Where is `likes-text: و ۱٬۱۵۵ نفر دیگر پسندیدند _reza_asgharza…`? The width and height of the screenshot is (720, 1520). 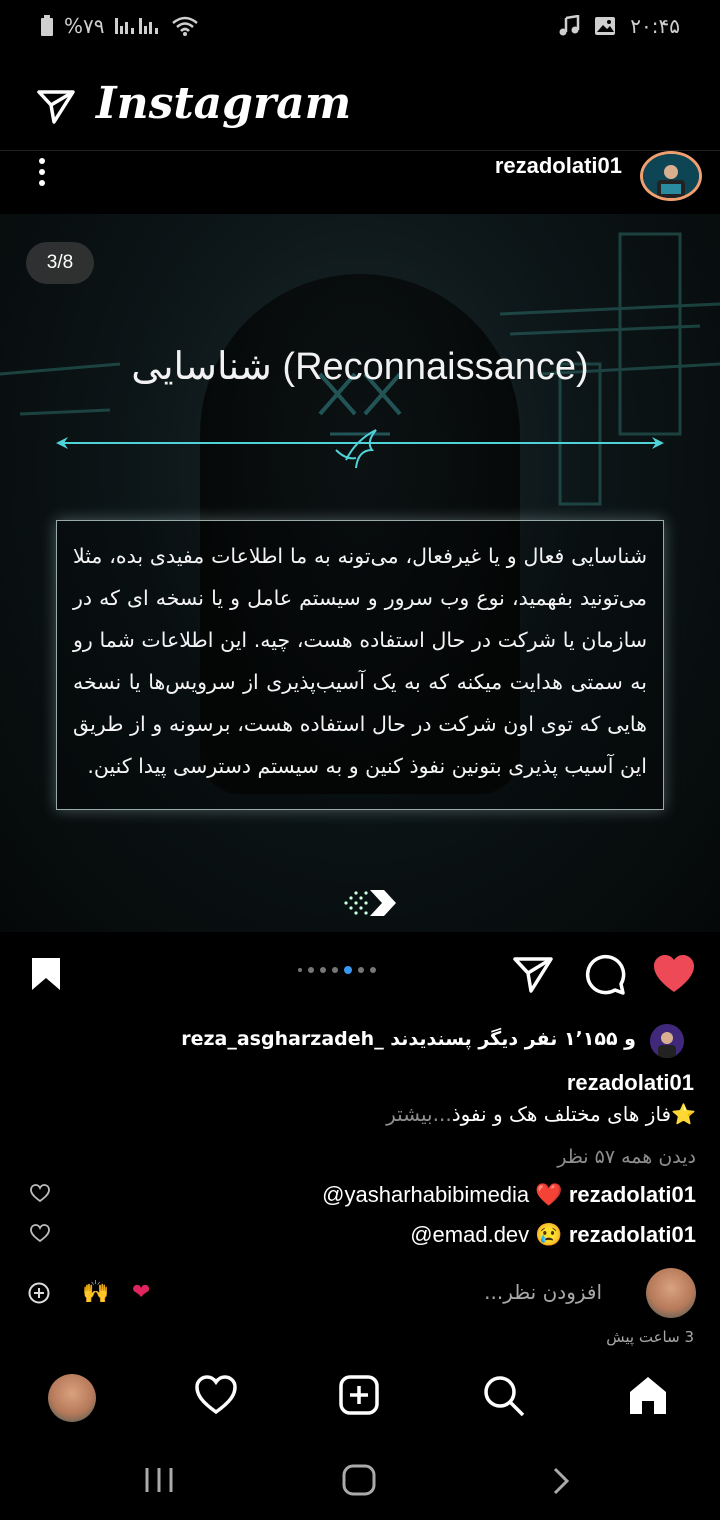 likes-text: و ۱٬۱۵۵ نفر دیگر پسندیدند _reza_asgharza… is located at coordinates (408, 1039).